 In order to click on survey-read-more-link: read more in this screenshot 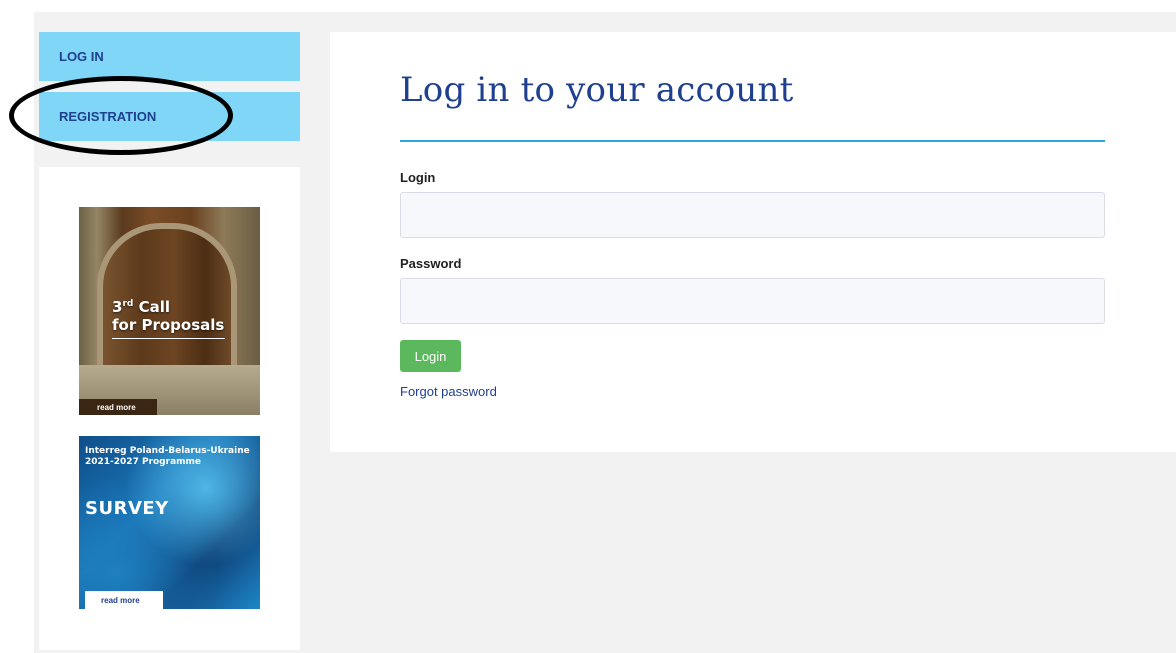, I will do `click(124, 600)`.